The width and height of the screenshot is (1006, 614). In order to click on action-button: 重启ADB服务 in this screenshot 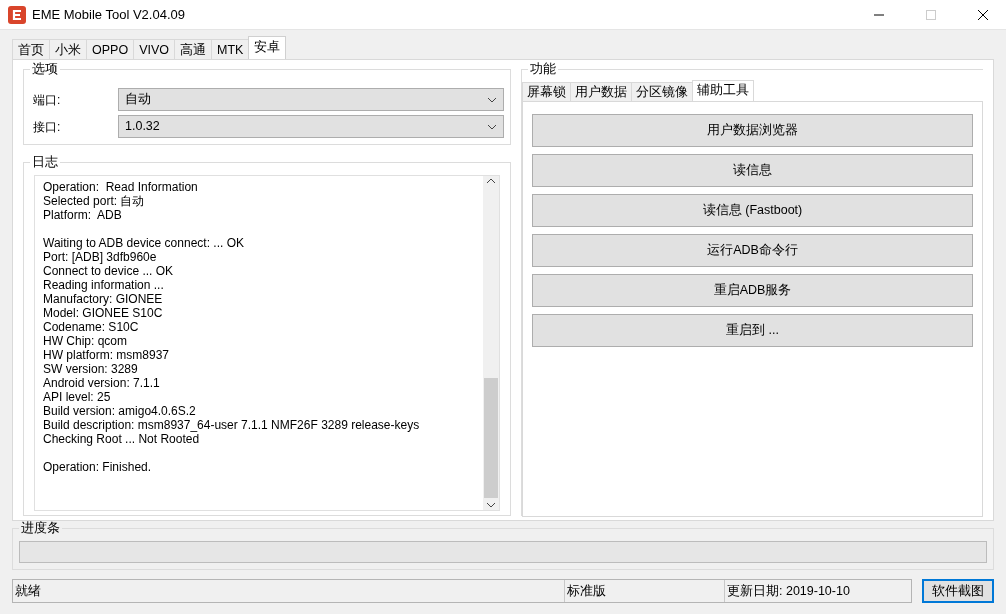, I will do `click(752, 290)`.